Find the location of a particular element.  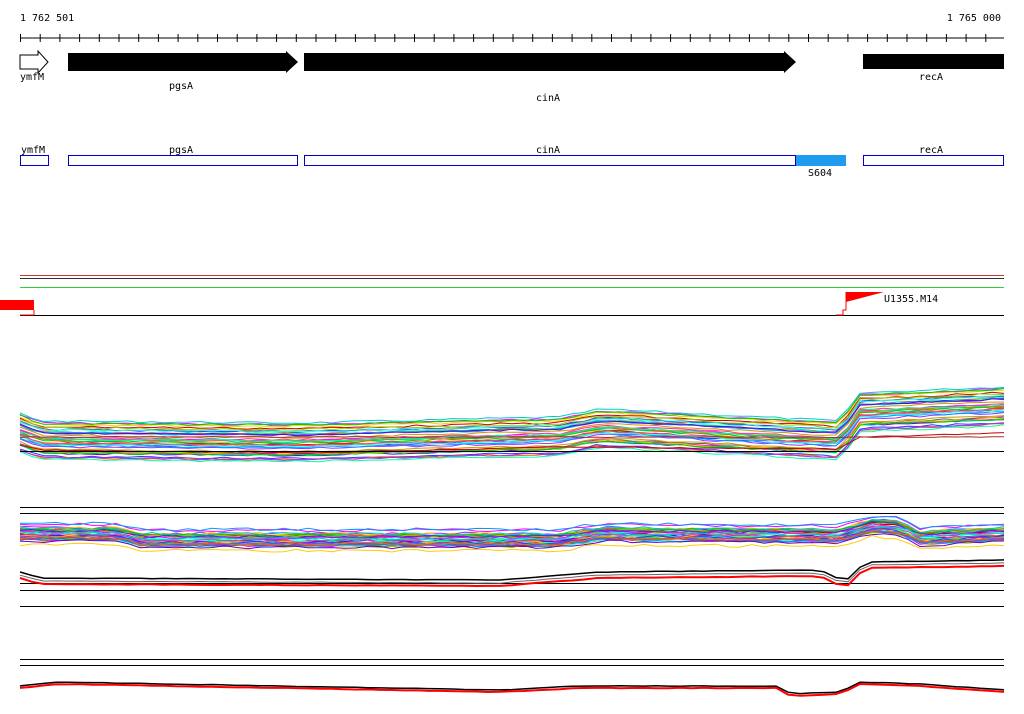

transcript-label-pgsA: pgsA is located at coordinates (181, 150).